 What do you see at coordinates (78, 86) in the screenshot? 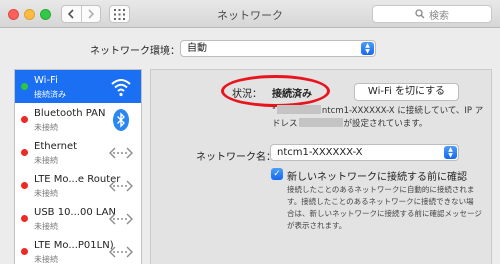
I see `service-item-wifi: Wi-Fi 接続済み` at bounding box center [78, 86].